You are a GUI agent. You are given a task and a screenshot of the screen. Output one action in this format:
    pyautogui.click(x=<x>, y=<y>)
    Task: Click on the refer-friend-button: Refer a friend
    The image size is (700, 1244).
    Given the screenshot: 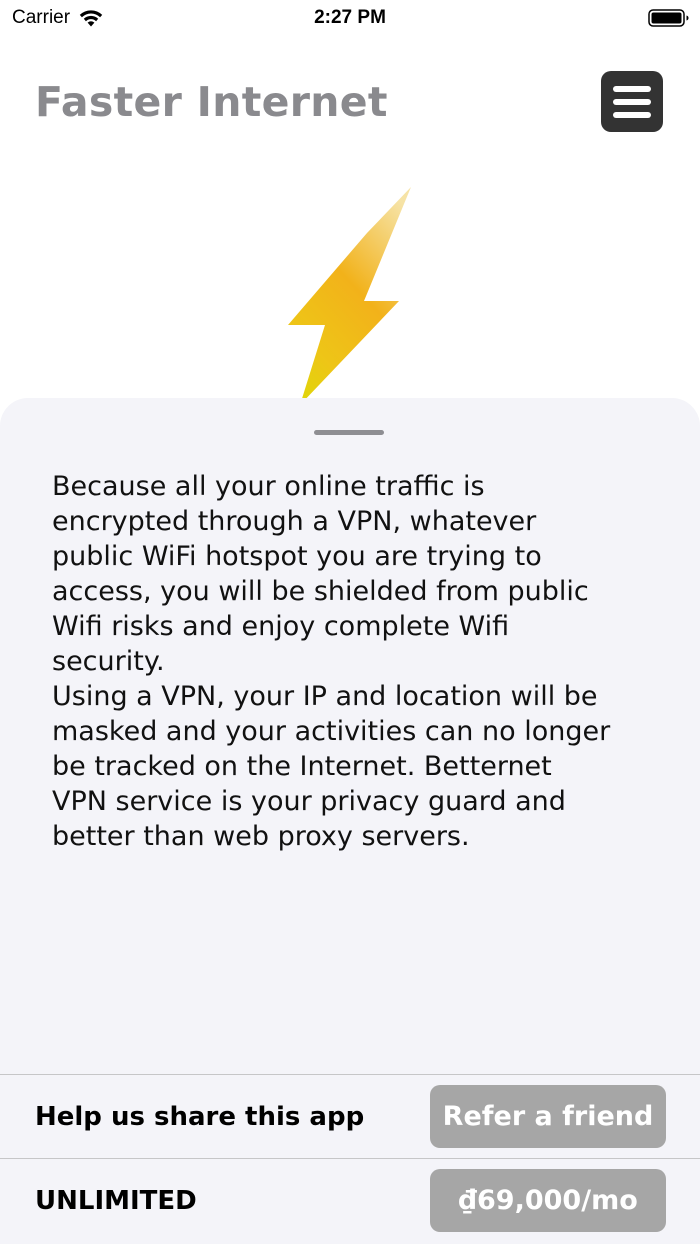 What is the action you would take?
    pyautogui.click(x=548, y=1116)
    